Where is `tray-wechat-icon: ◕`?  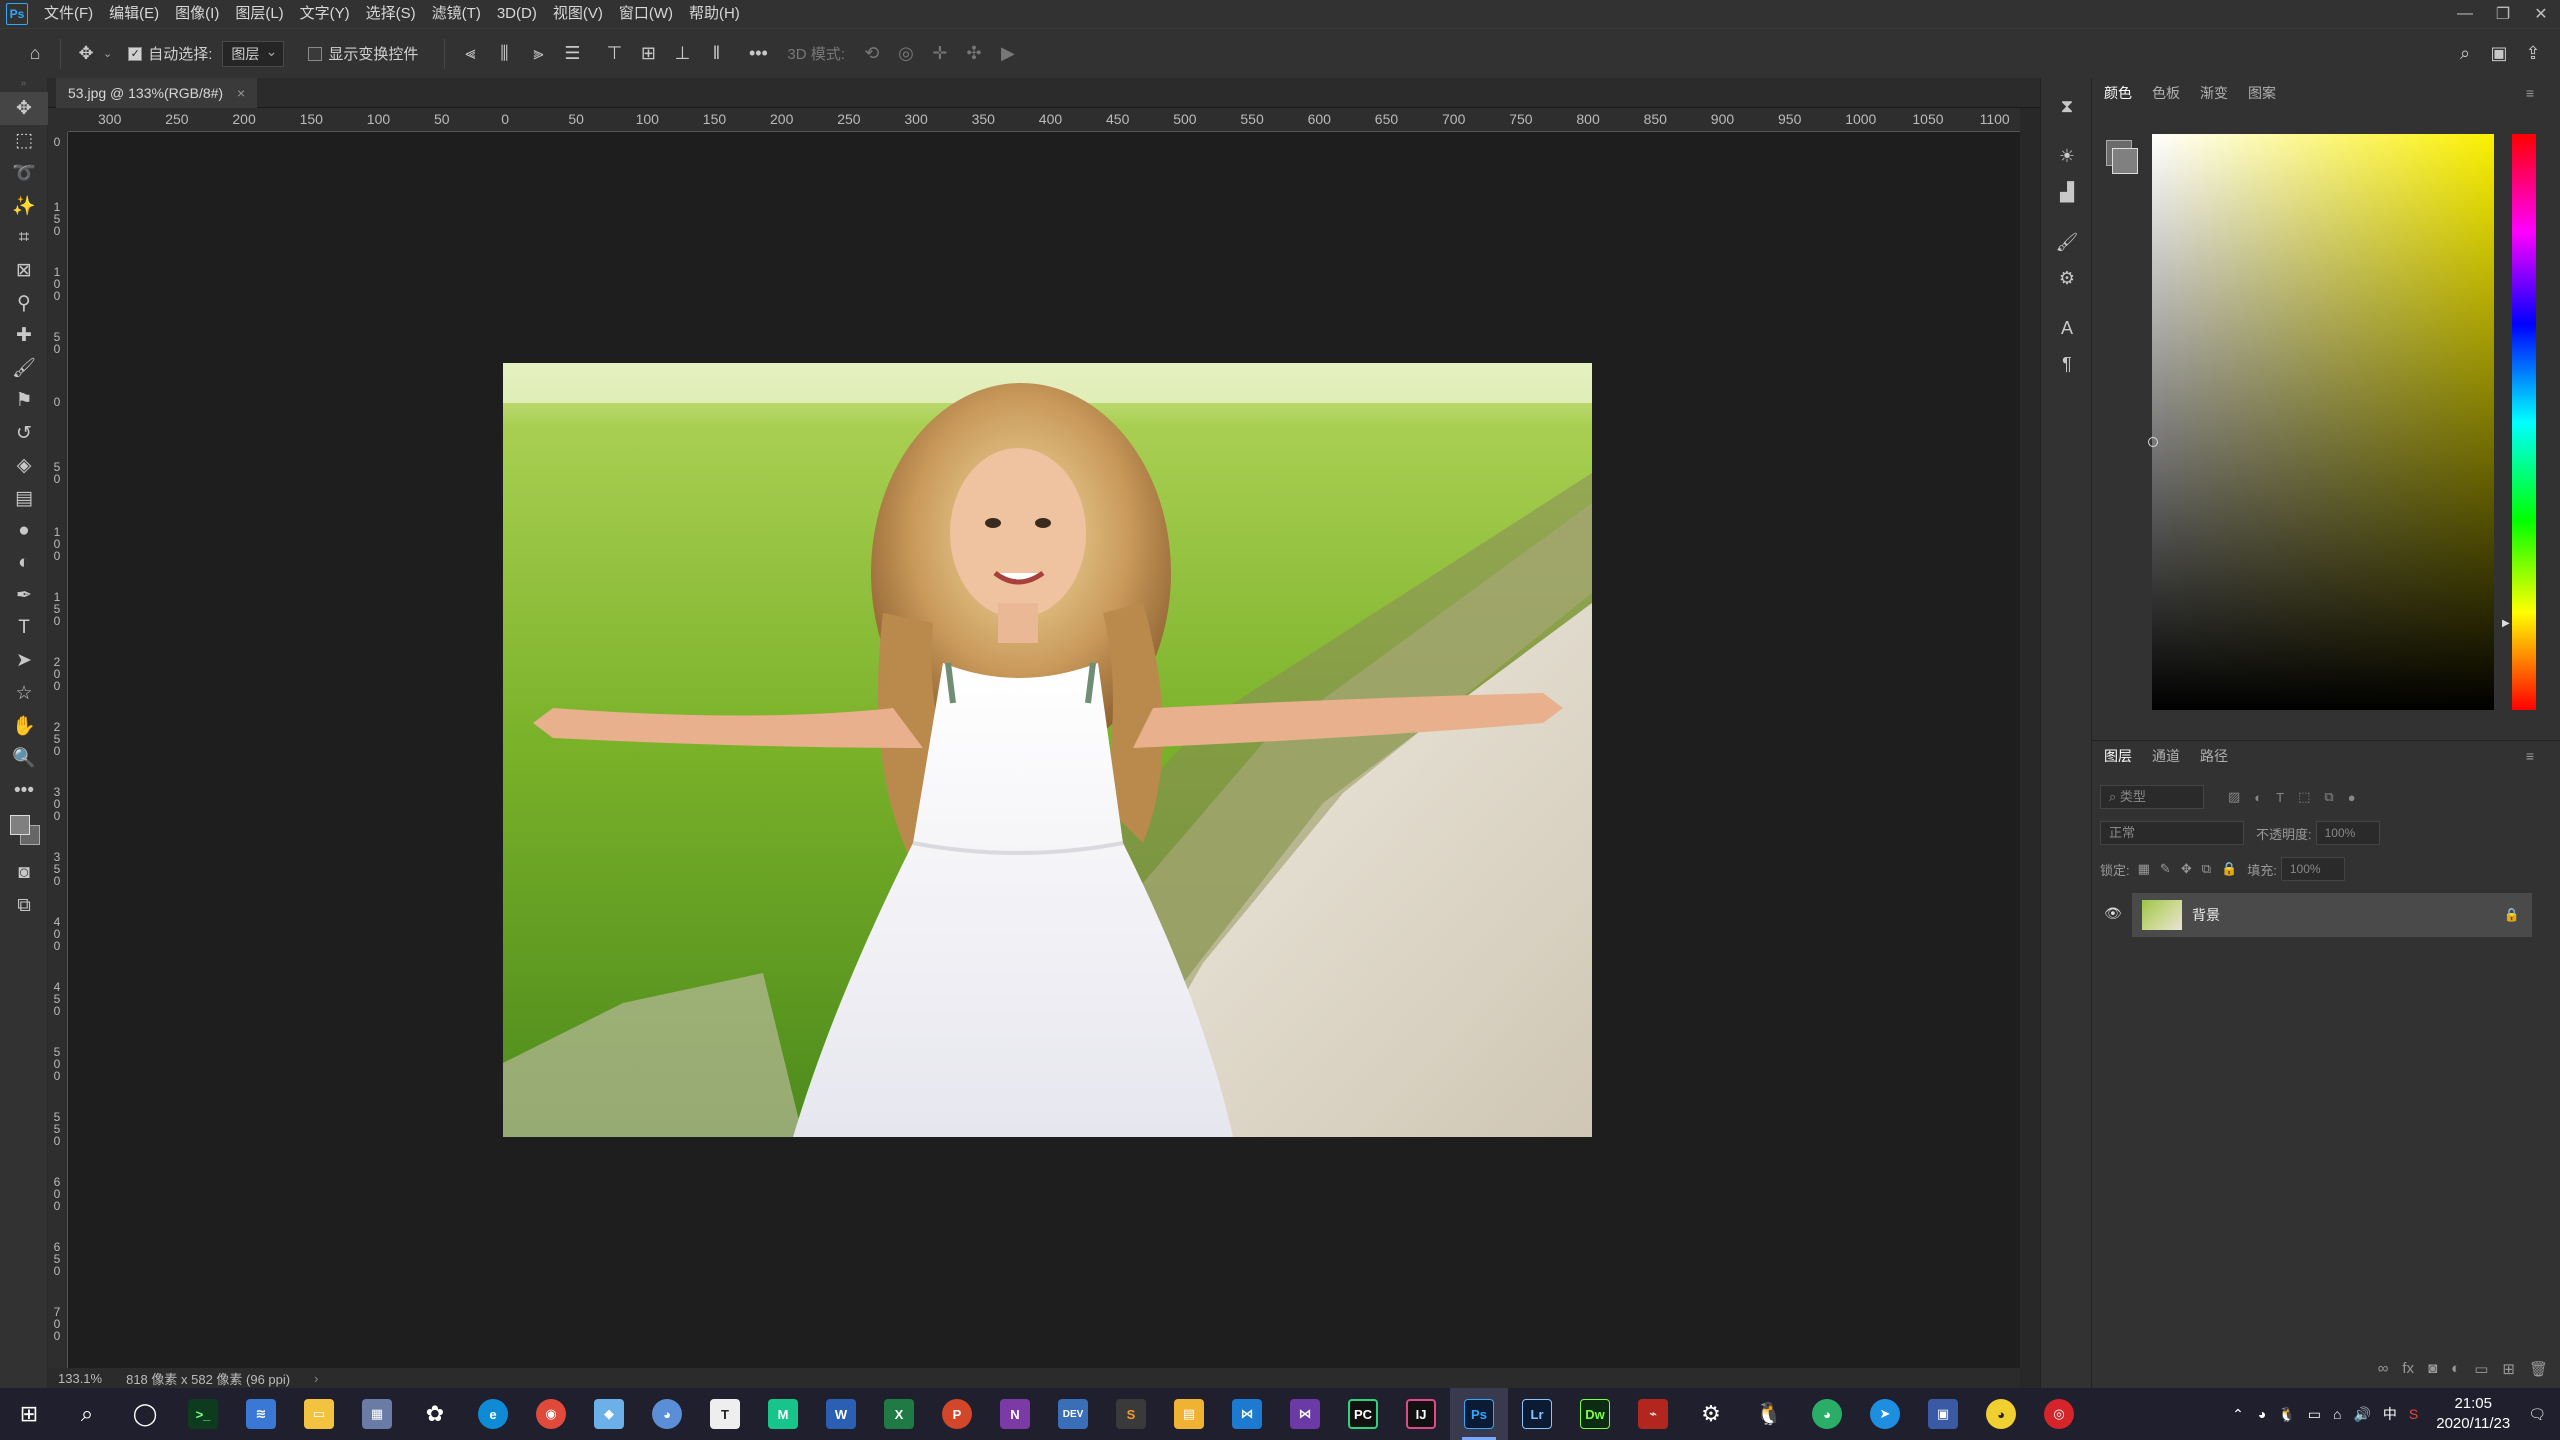
tray-wechat-icon: ◕ is located at coordinates (2262, 1414).